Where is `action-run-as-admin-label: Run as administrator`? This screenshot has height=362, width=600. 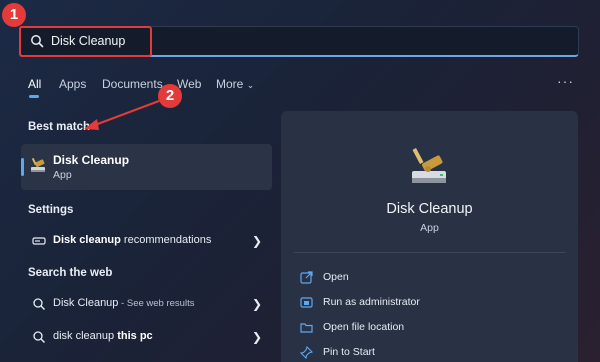 action-run-as-admin-label: Run as administrator is located at coordinates (371, 302).